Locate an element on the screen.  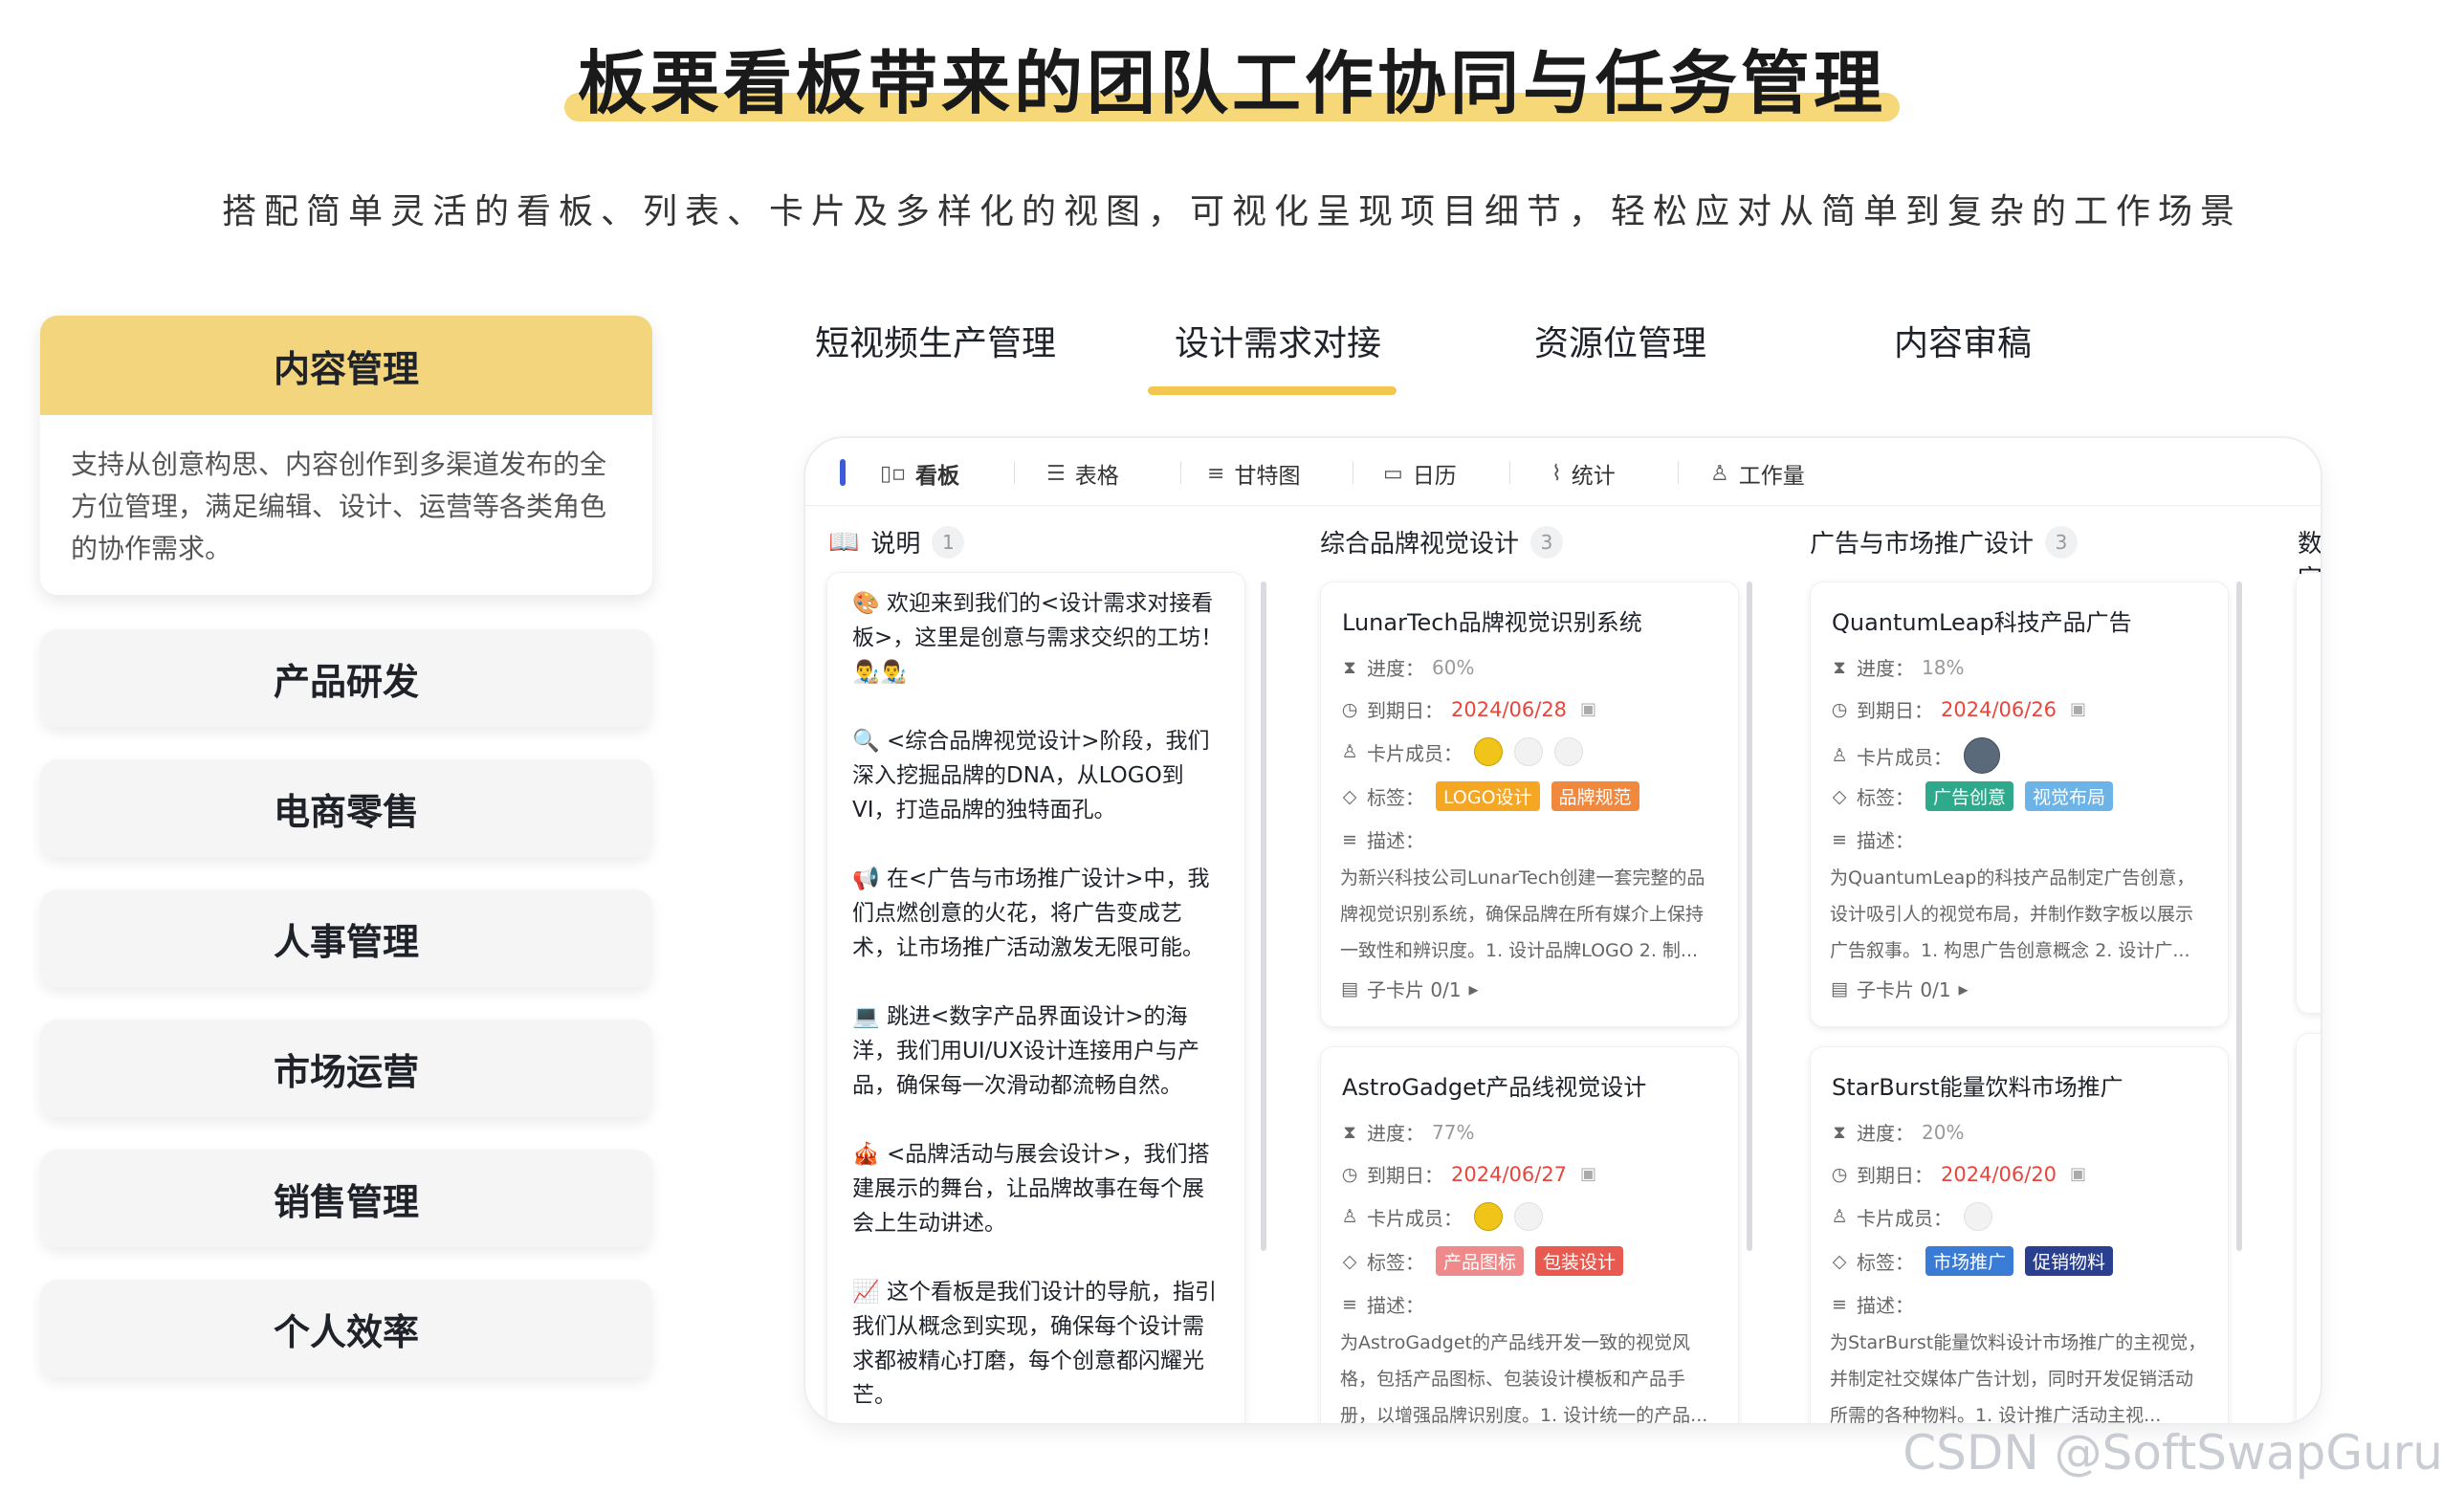
card-progress: ⧗ 进度： 18% is located at coordinates (1897, 667).